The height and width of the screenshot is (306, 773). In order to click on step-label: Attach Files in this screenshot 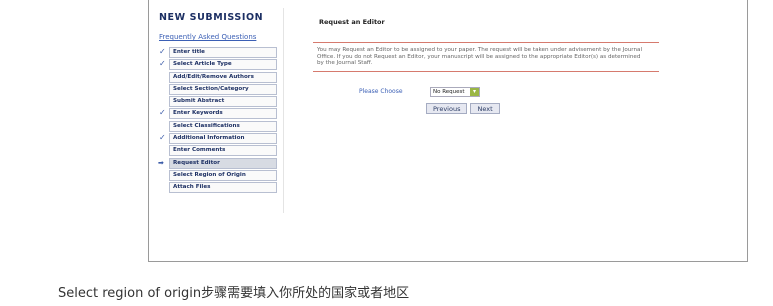, I will do `click(192, 187)`.